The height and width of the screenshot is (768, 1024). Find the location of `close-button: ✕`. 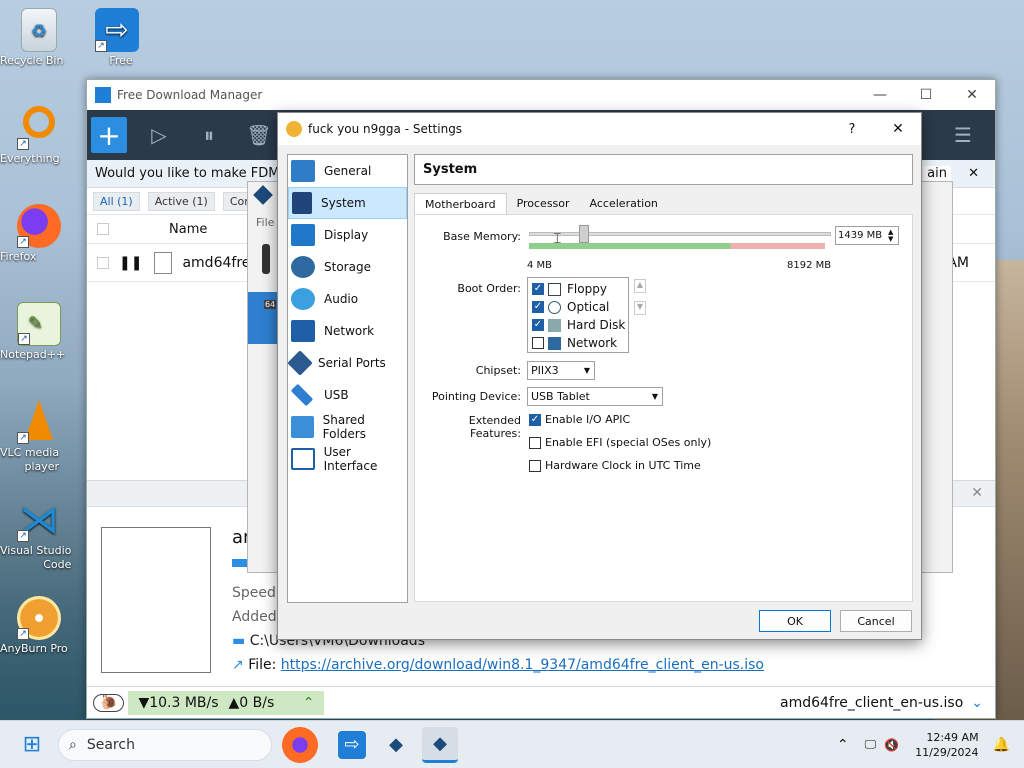

close-button: ✕ is located at coordinates (972, 95).